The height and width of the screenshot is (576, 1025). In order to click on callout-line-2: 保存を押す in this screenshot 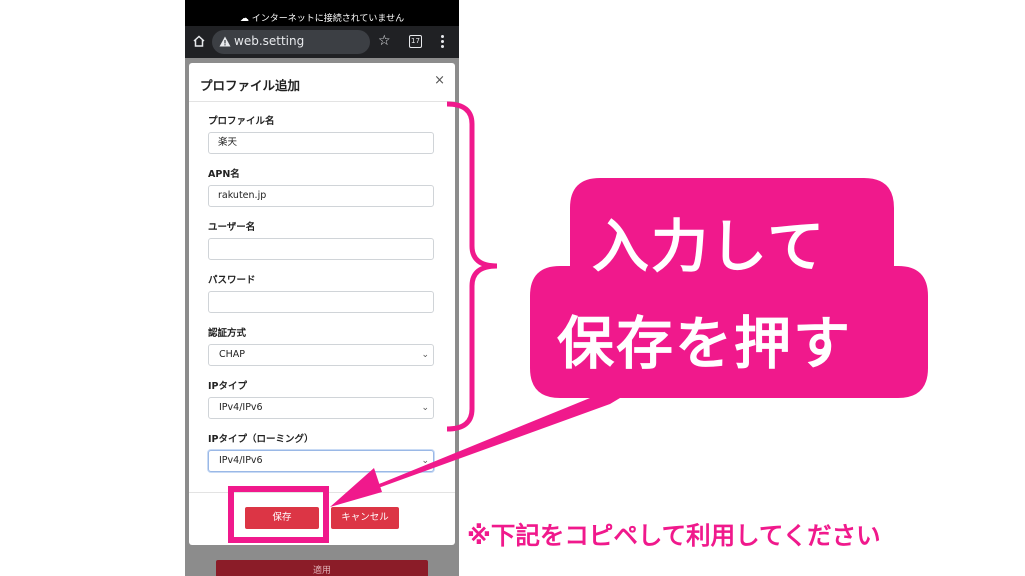, I will do `click(704, 344)`.